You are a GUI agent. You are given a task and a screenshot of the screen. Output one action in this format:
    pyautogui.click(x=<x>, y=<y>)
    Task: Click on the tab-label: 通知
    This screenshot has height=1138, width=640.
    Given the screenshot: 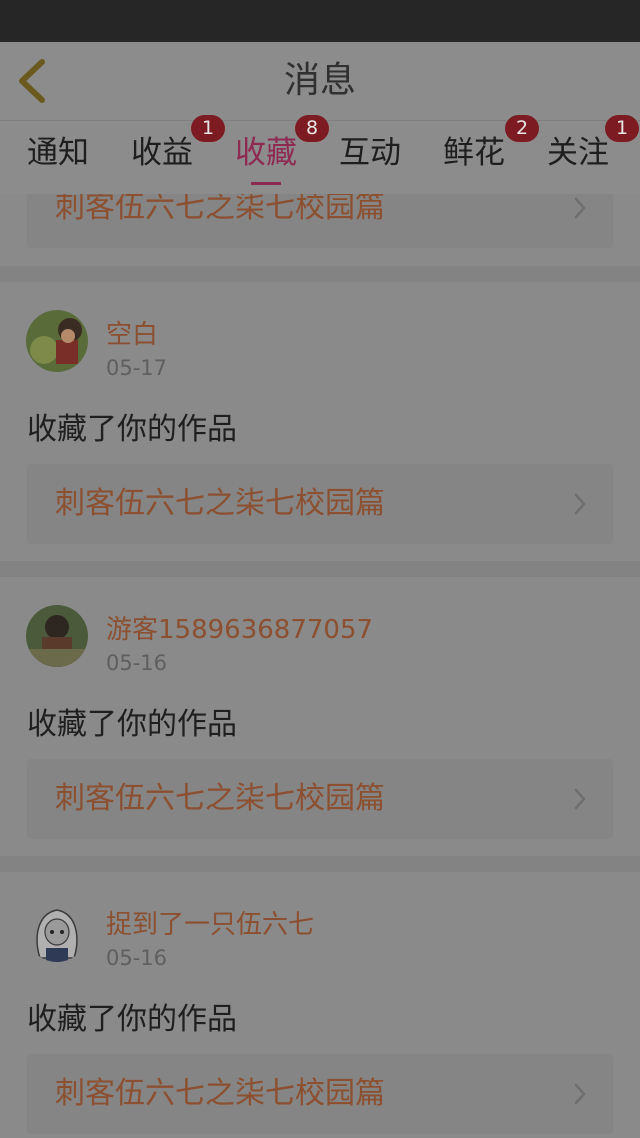 What is the action you would take?
    pyautogui.click(x=58, y=153)
    